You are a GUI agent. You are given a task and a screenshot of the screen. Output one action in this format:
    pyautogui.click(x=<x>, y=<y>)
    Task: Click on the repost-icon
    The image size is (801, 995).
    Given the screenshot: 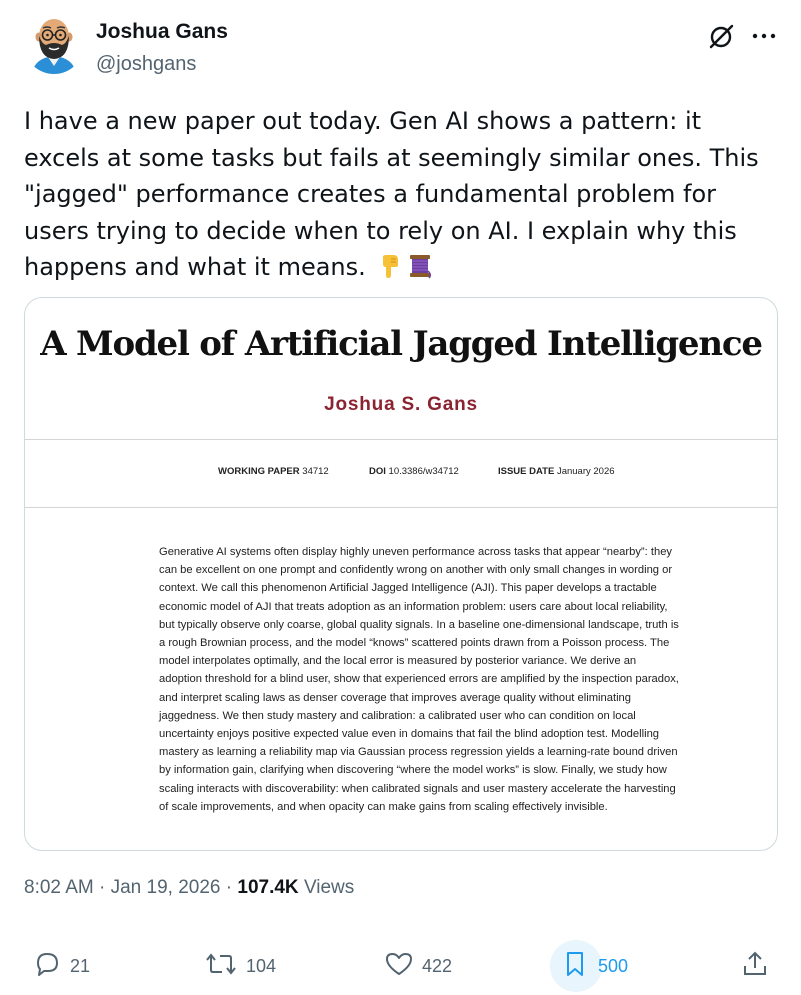 What is the action you would take?
    pyautogui.click(x=221, y=966)
    